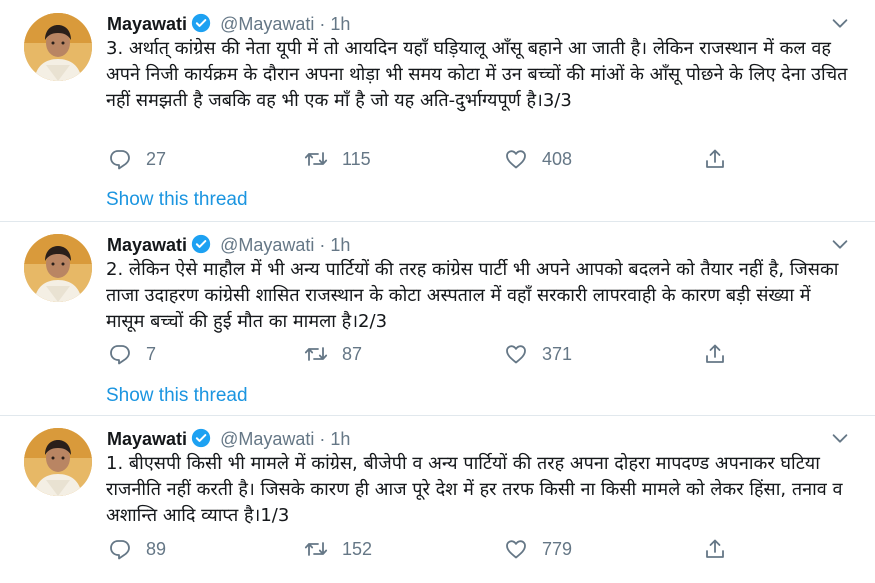 The width and height of the screenshot is (875, 583). I want to click on retweet-count: 152, so click(357, 548).